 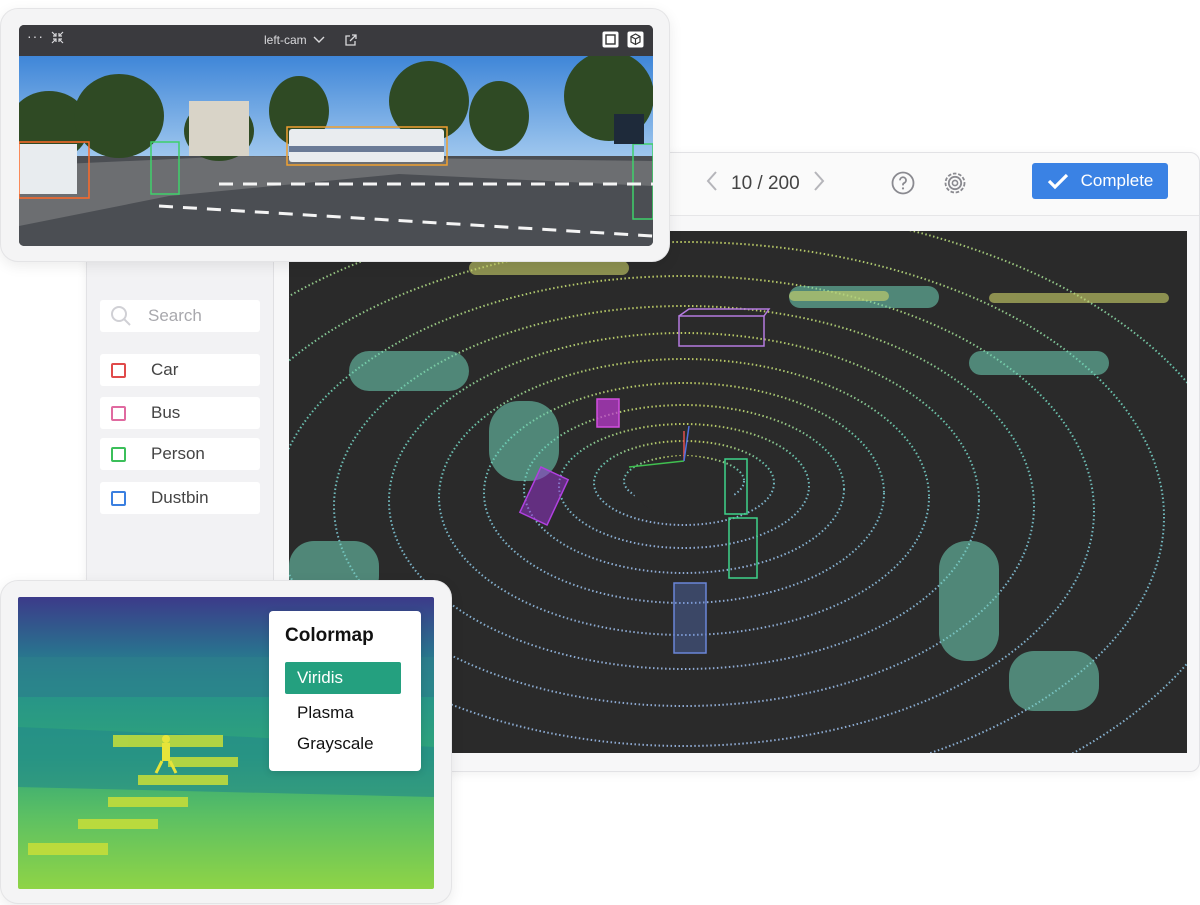 I want to click on search-input: Search, so click(x=180, y=316).